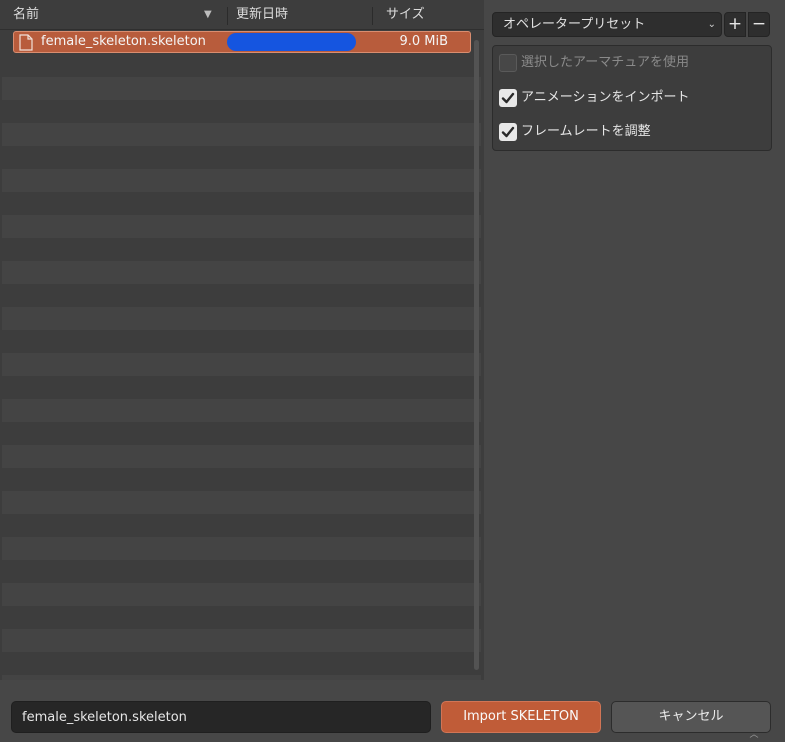 This screenshot has height=742, width=785. What do you see at coordinates (574, 24) in the screenshot?
I see `operator-preset-label: オペレータープリセット` at bounding box center [574, 24].